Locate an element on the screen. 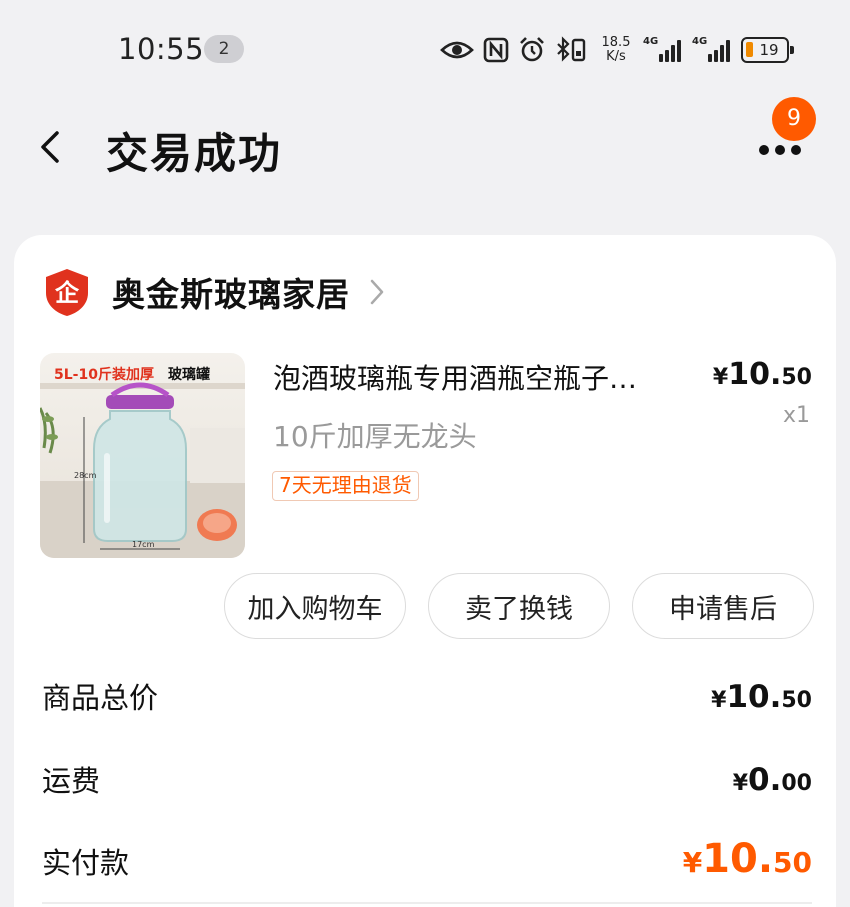 The height and width of the screenshot is (907, 850). product-image-banner: 5L-10斤装加厚 玻璃罐 is located at coordinates (132, 374).